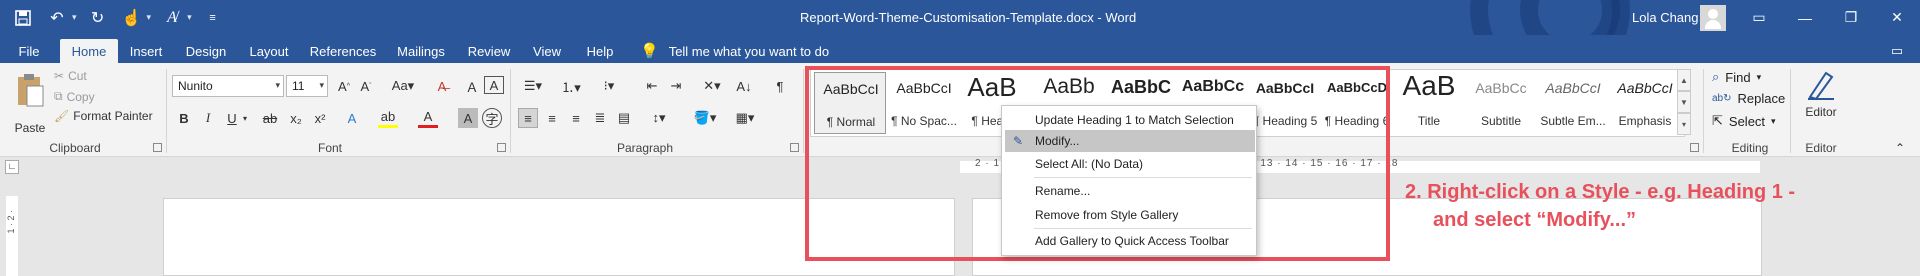 This screenshot has width=1920, height=276. Describe the element at coordinates (343, 51) in the screenshot. I see `tab-references: References` at that location.